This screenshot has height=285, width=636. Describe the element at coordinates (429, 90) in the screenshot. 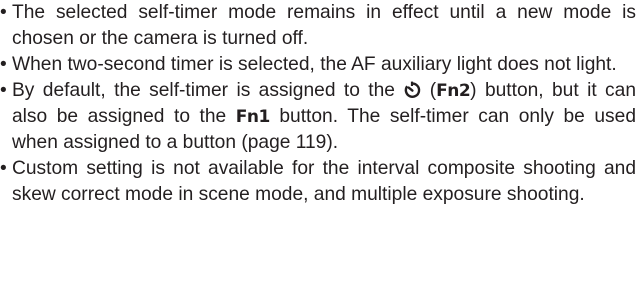

I see `note-text-segment: (` at that location.